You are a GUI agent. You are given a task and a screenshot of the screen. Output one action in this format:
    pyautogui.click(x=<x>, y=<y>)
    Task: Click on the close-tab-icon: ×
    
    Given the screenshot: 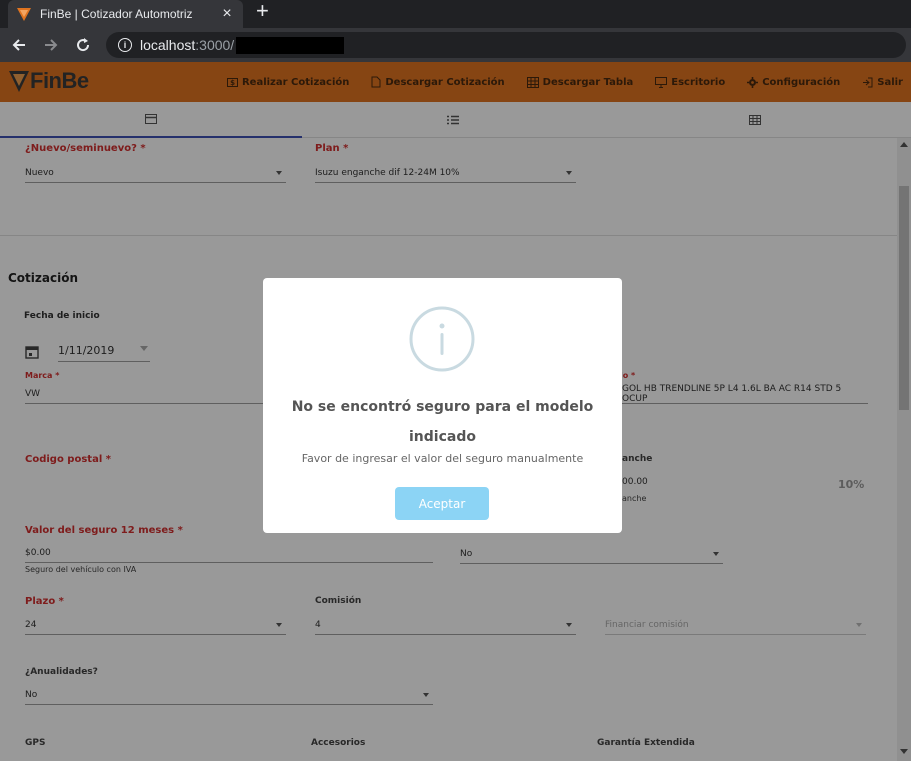 What is the action you would take?
    pyautogui.click(x=227, y=14)
    